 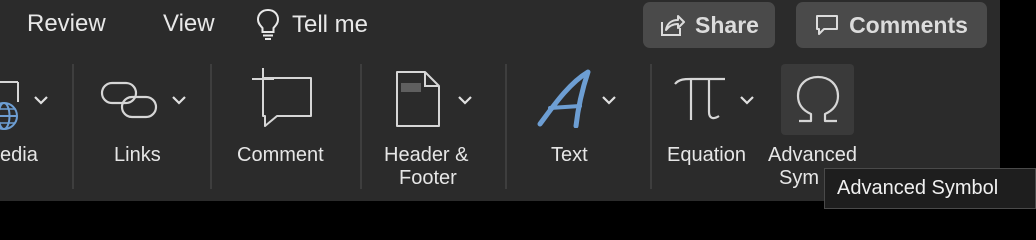 I want to click on text-label: Text, so click(x=569, y=155).